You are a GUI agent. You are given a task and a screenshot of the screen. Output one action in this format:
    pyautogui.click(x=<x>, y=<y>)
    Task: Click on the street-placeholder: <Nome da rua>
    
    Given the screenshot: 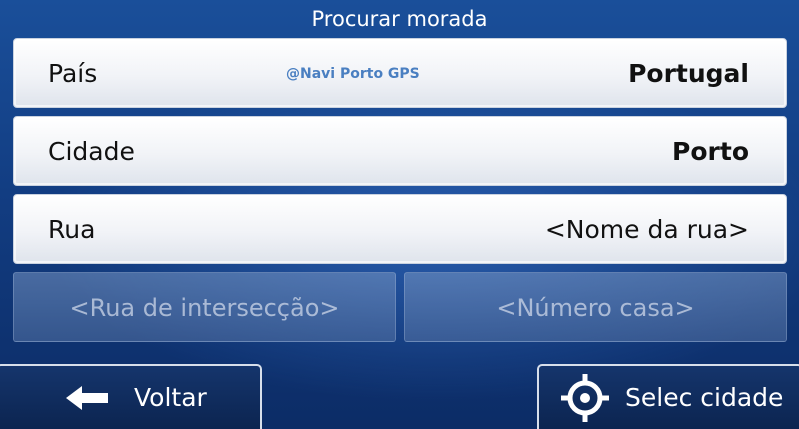 What is the action you would take?
    pyautogui.click(x=646, y=229)
    